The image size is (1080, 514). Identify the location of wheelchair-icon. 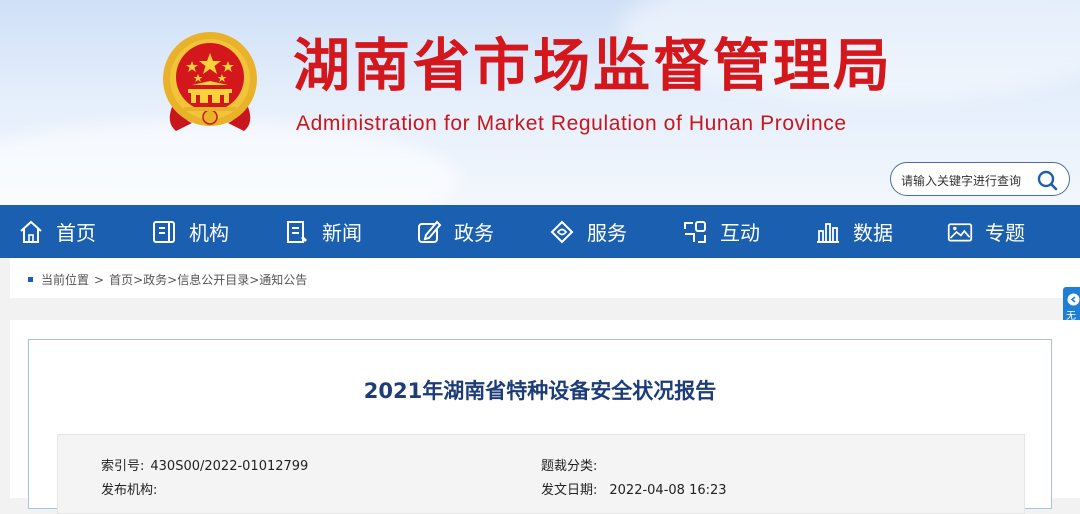
(1073, 299).